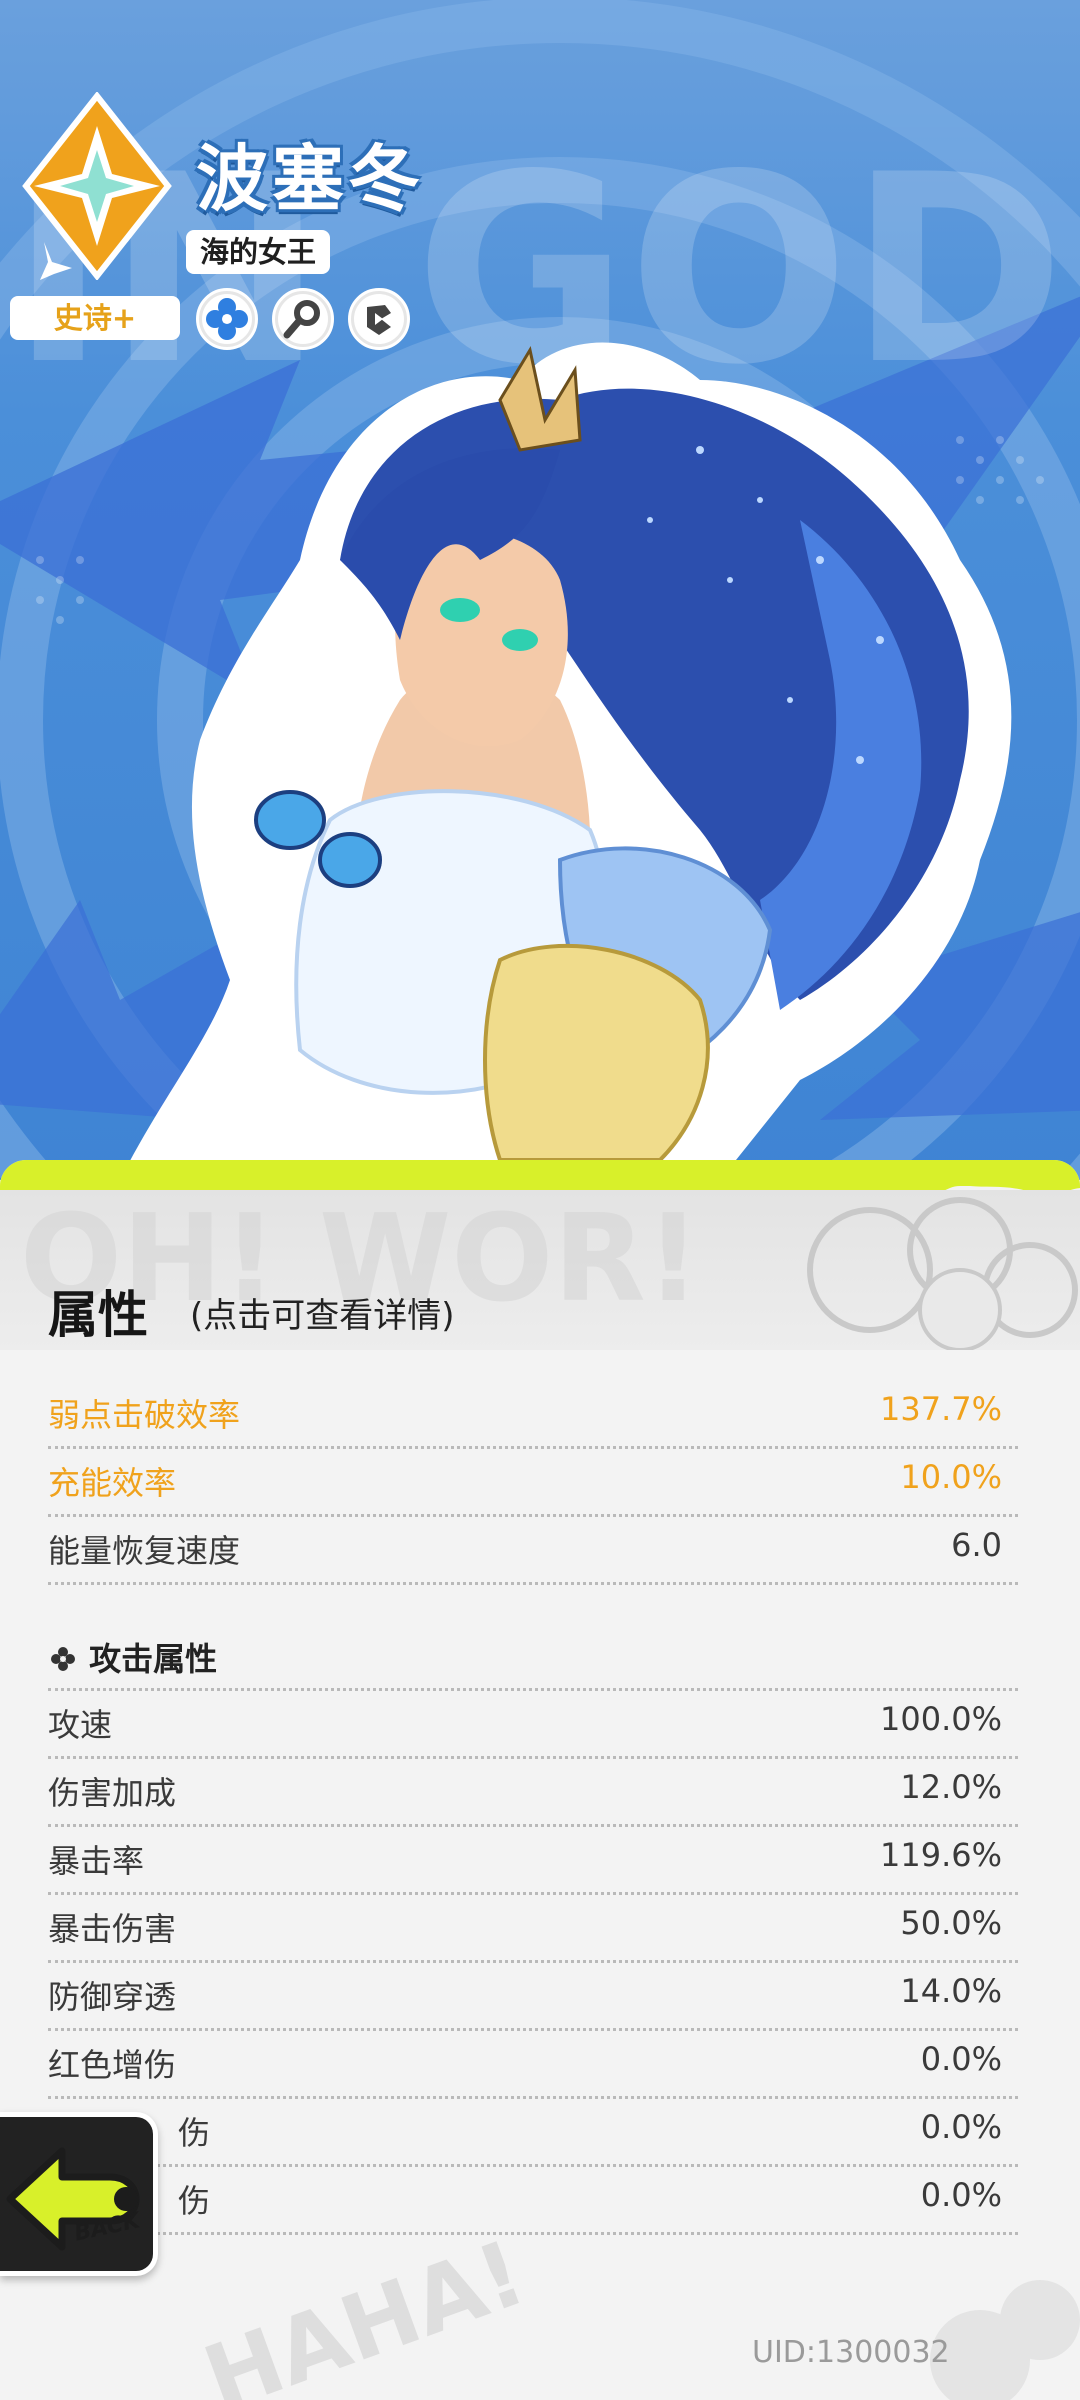 Image resolution: width=1080 pixels, height=2400 pixels. I want to click on attr-row-color-damage-2: 伤 0.0%, so click(533, 2131).